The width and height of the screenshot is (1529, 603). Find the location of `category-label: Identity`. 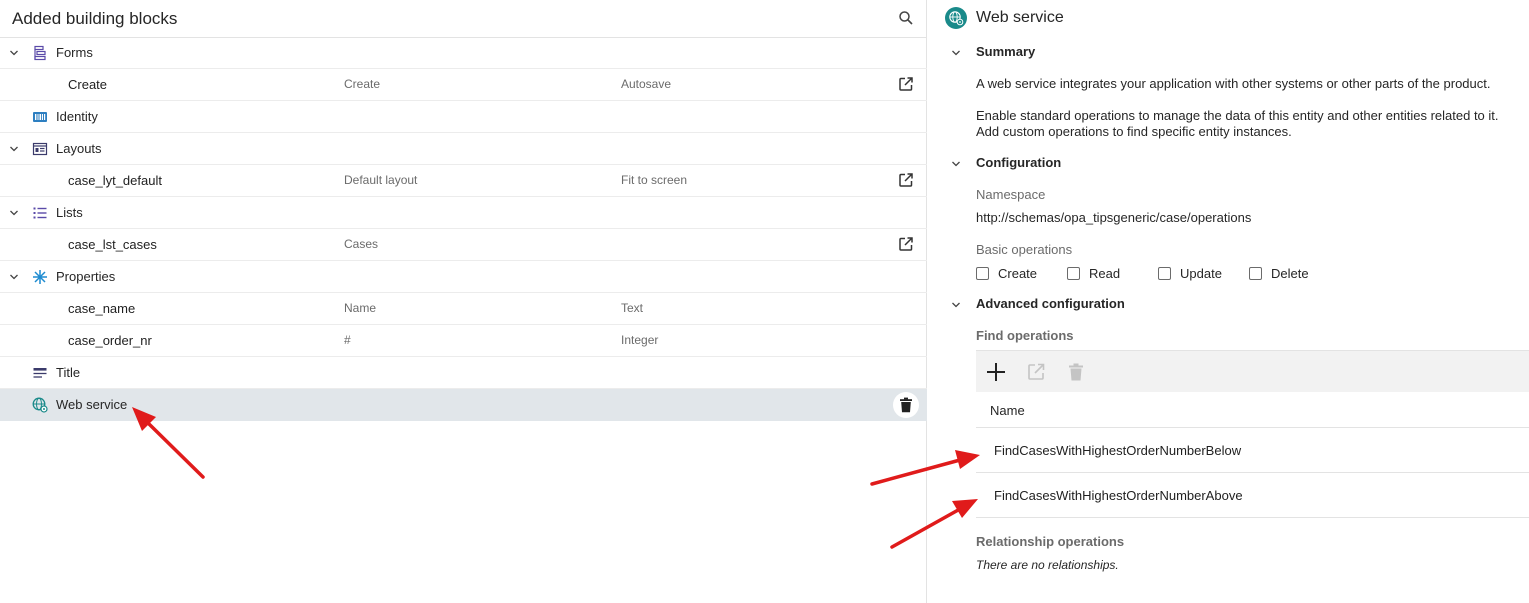

category-label: Identity is located at coordinates (77, 116).